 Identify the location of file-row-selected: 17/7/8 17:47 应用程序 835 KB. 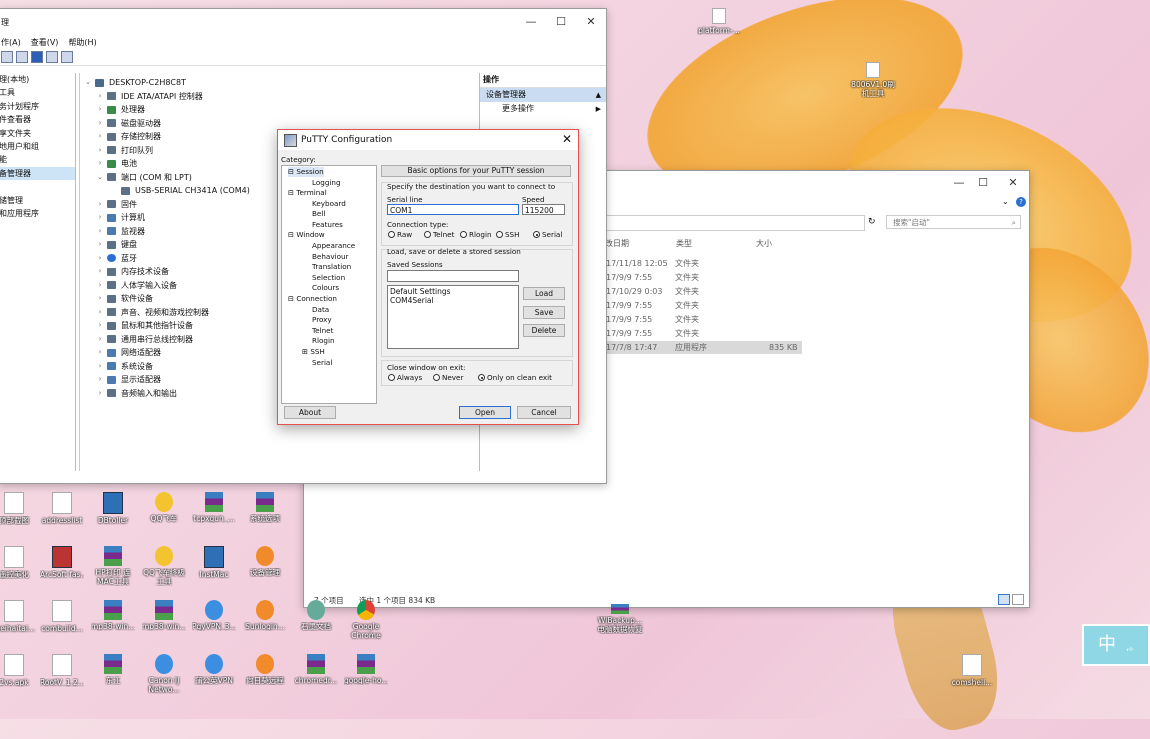
(702, 347).